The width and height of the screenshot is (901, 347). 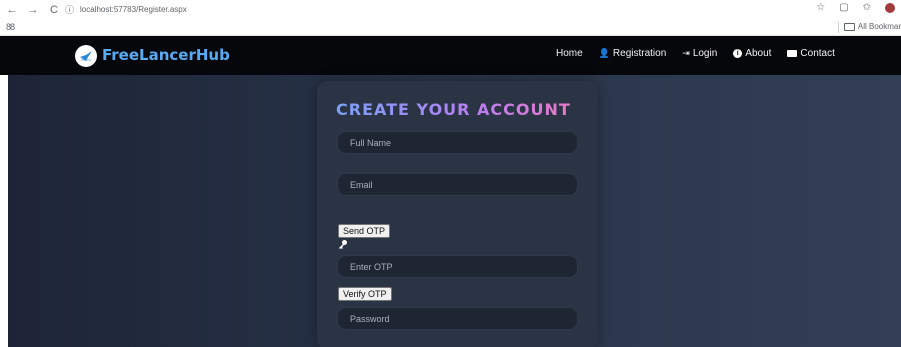 I want to click on logo, so click(x=86, y=56).